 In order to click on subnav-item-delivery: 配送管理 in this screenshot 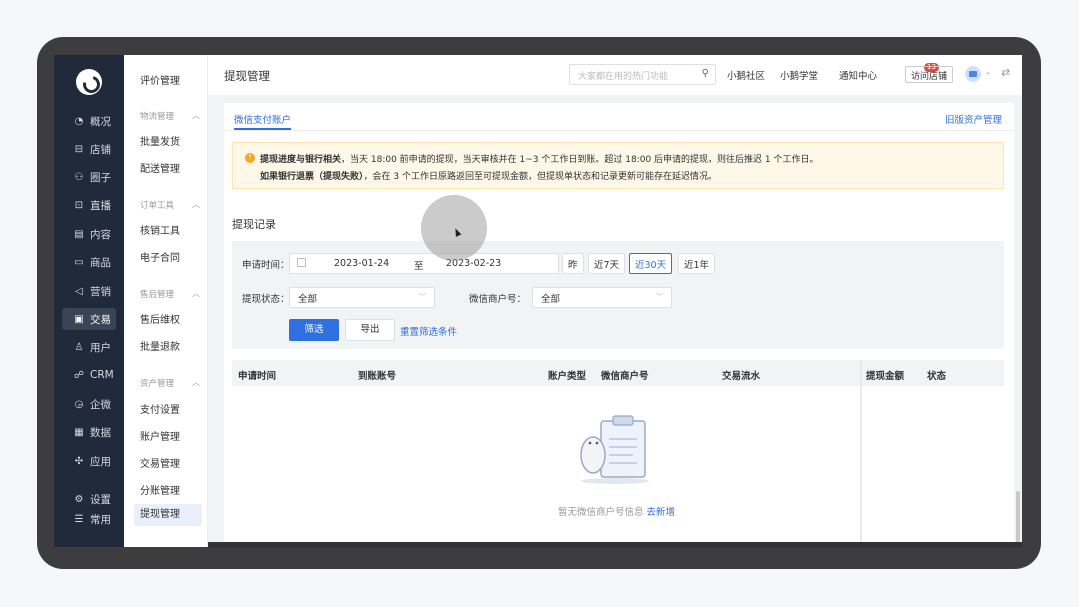, I will do `click(160, 167)`.